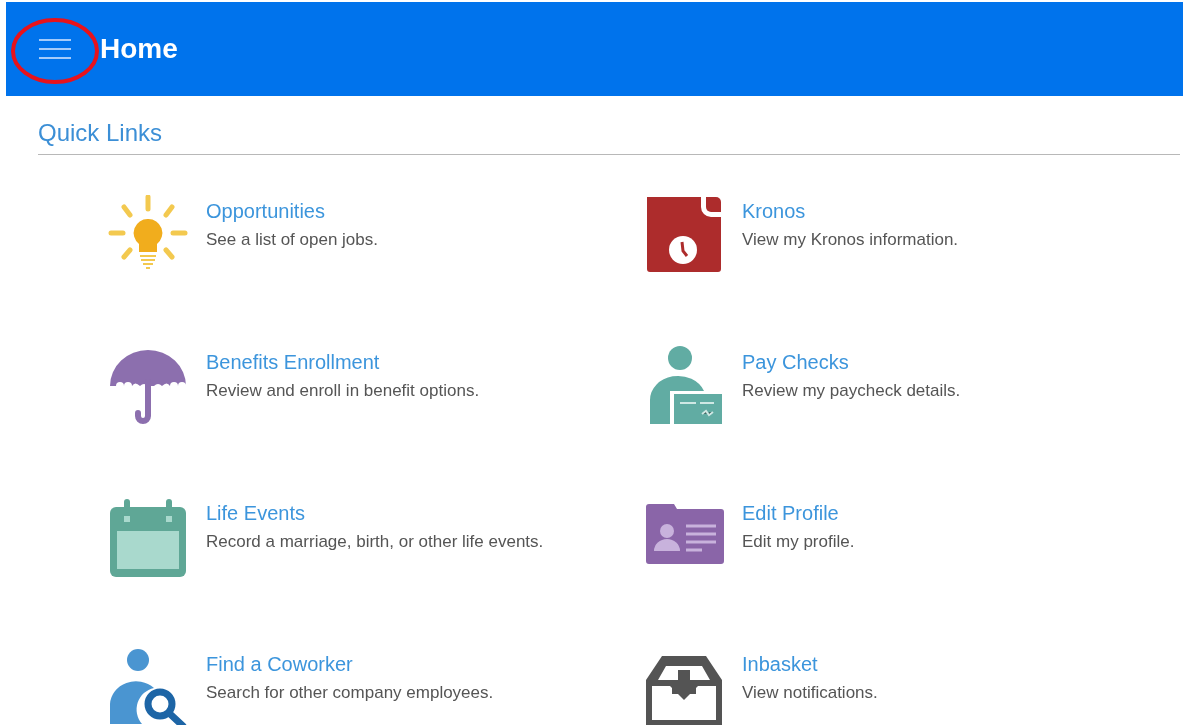 This screenshot has height=725, width=1183. Describe the element at coordinates (851, 391) in the screenshot. I see `link-description: Review my paycheck details.` at that location.